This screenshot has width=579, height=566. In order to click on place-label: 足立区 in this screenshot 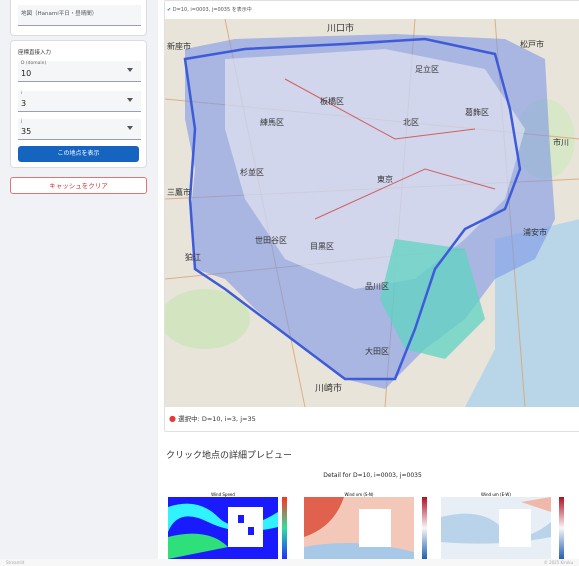, I will do `click(427, 69)`.